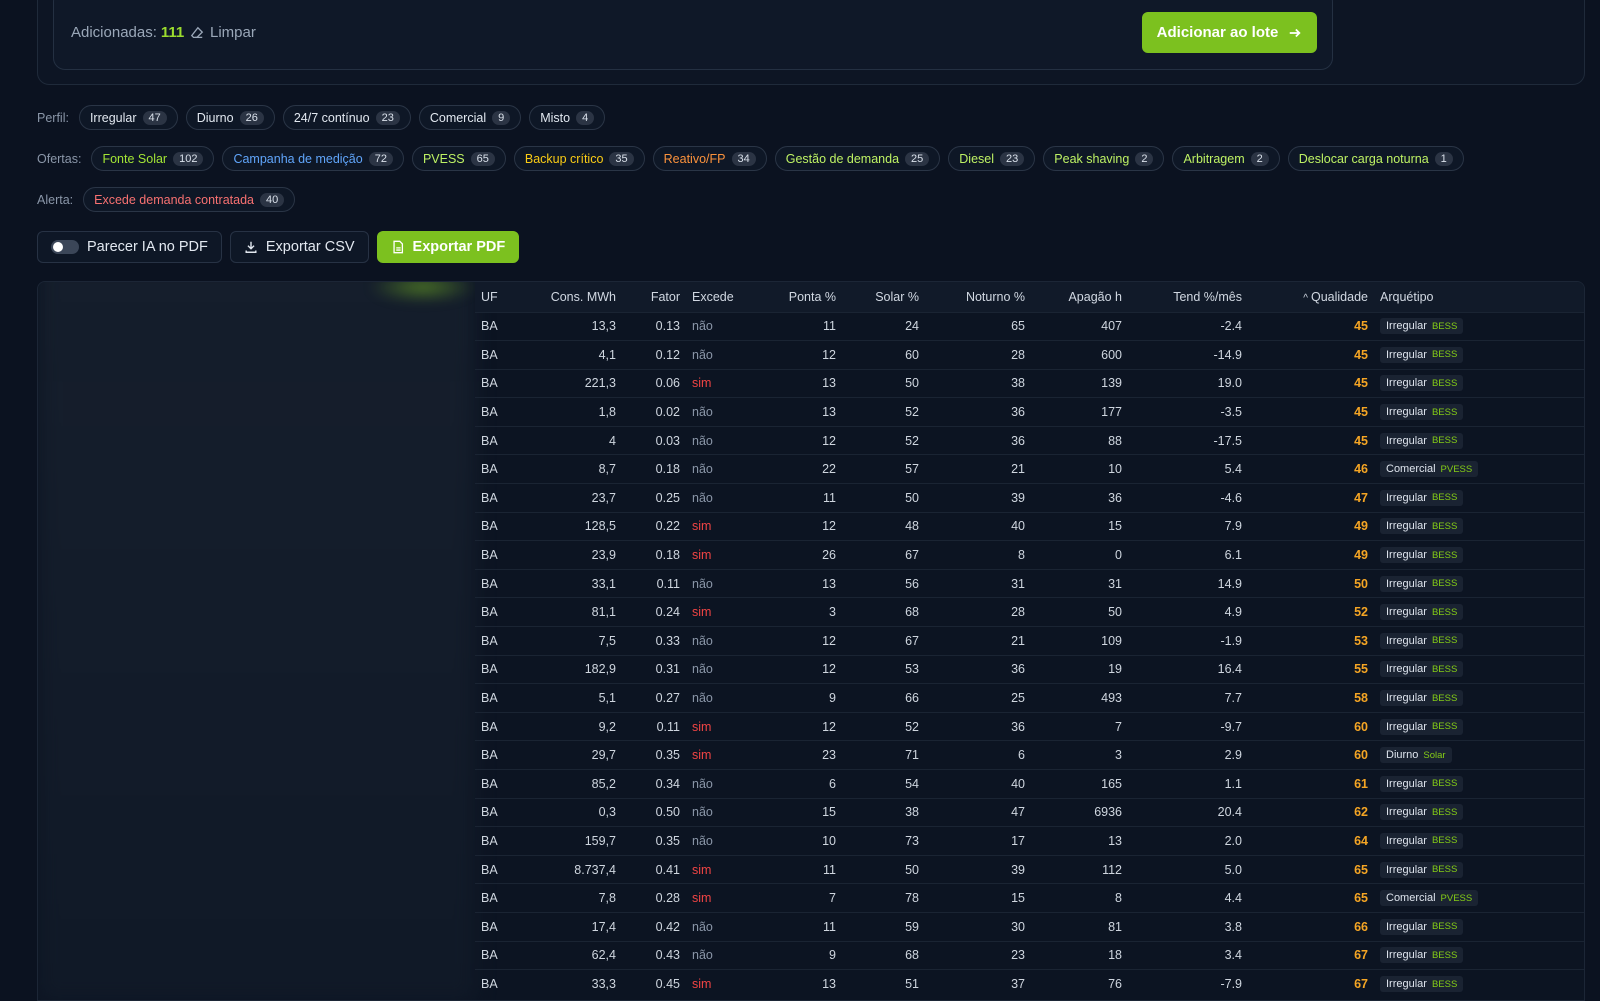  I want to click on column-header: UF, so click(495, 297).